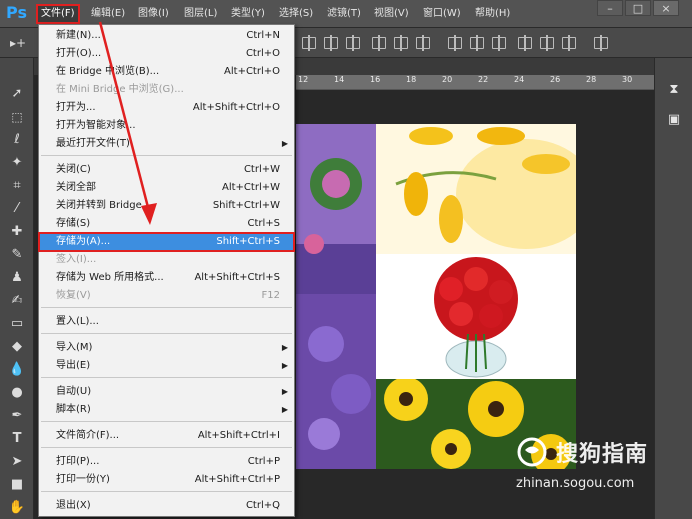  Describe the element at coordinates (17, 209) in the screenshot. I see `eyedropper-tool-icon: ⁄` at that location.